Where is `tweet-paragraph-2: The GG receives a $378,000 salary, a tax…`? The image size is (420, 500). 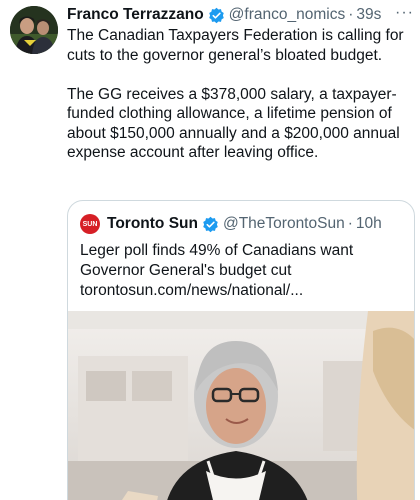 tweet-paragraph-2: The GG receives a $378,000 salary, a tax… is located at coordinates (233, 123).